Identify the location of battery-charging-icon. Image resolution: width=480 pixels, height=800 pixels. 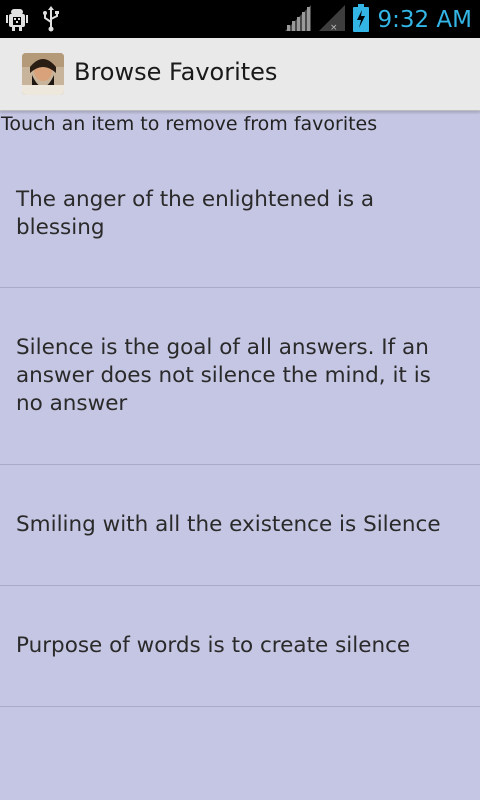
(361, 20).